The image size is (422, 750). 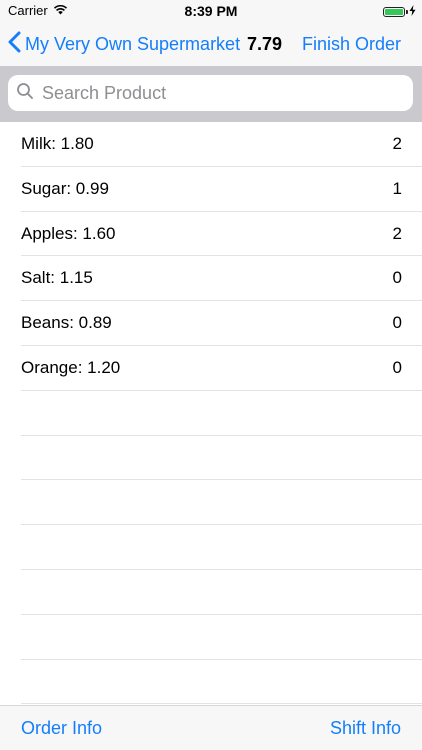 I want to click on finish-order-button: Finish Order, so click(x=351, y=44).